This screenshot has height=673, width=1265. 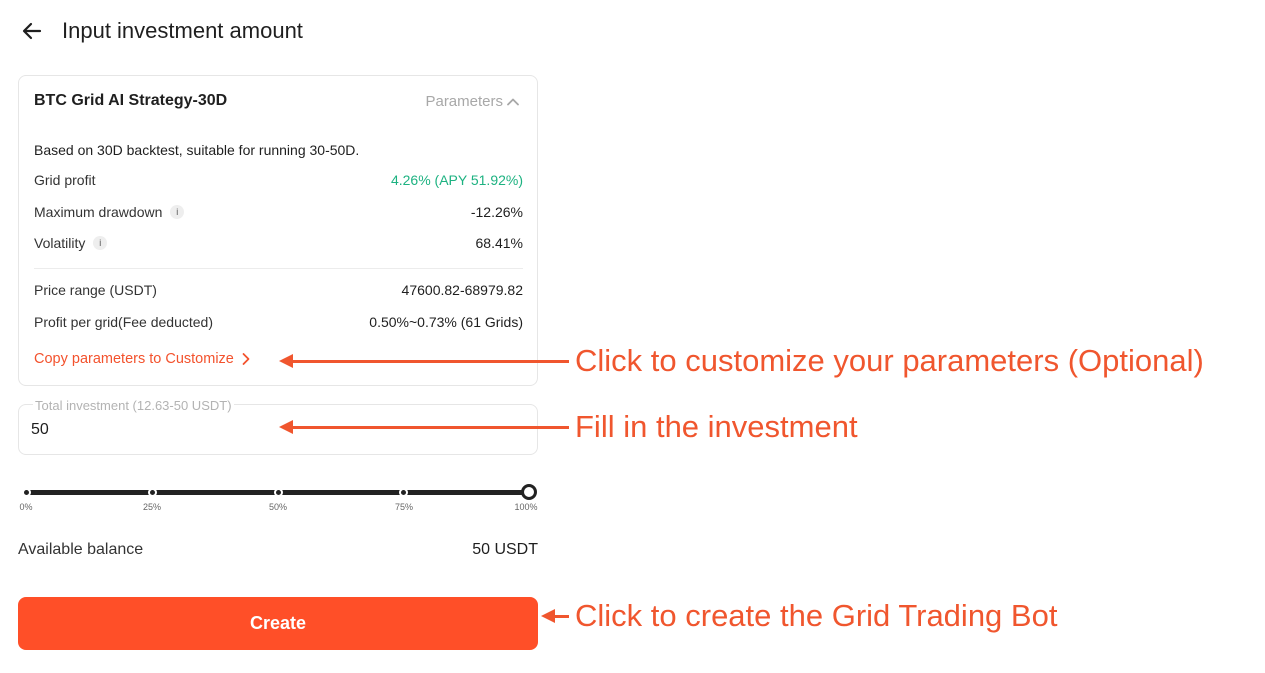 I want to click on annotation-investment: Fill in the investment, so click(x=568, y=427).